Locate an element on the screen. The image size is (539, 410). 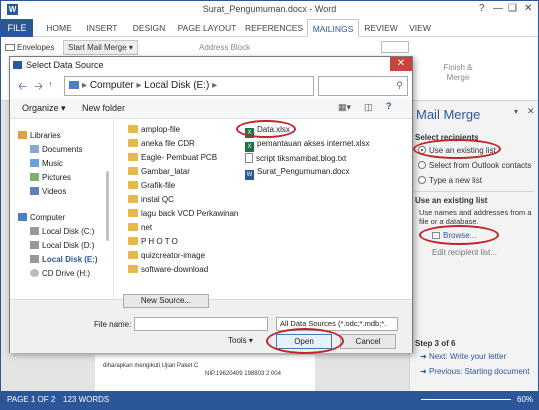
nav-cd-drive: CD Drive (H:) is located at coordinates (60, 273).